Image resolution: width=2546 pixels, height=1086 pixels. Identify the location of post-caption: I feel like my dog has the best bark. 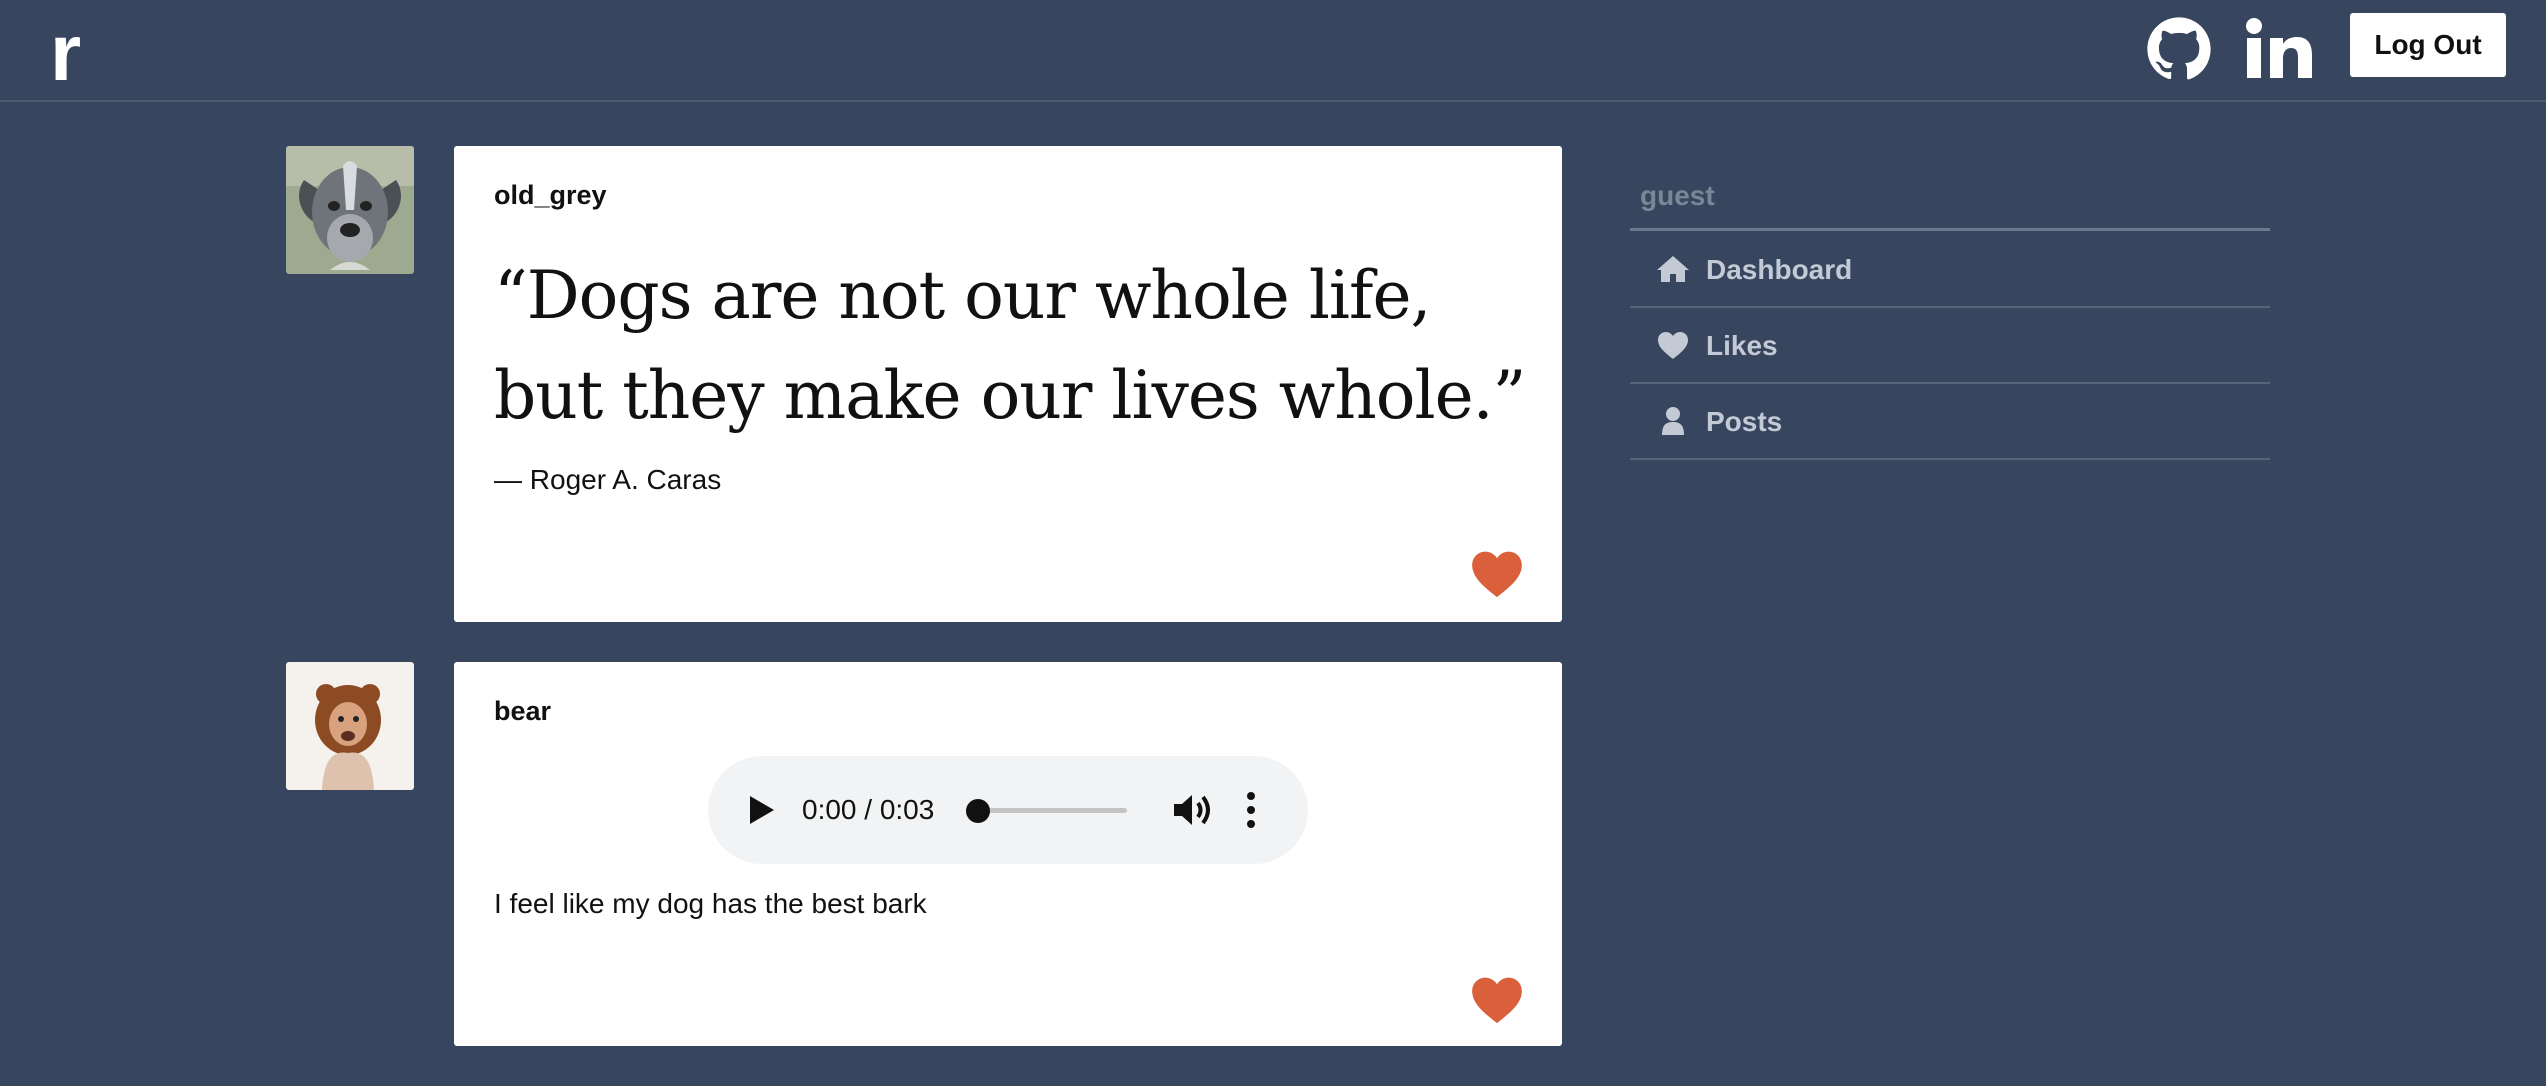
(710, 903).